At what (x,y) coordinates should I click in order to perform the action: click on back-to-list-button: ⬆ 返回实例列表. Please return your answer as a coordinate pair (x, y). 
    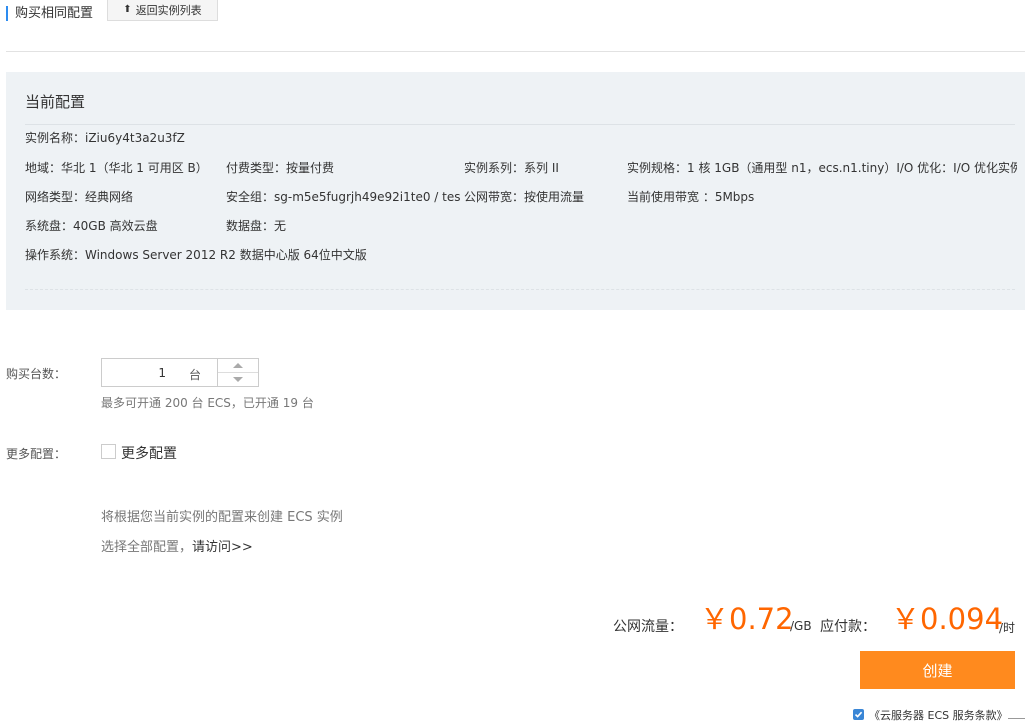
    Looking at the image, I should click on (162, 10).